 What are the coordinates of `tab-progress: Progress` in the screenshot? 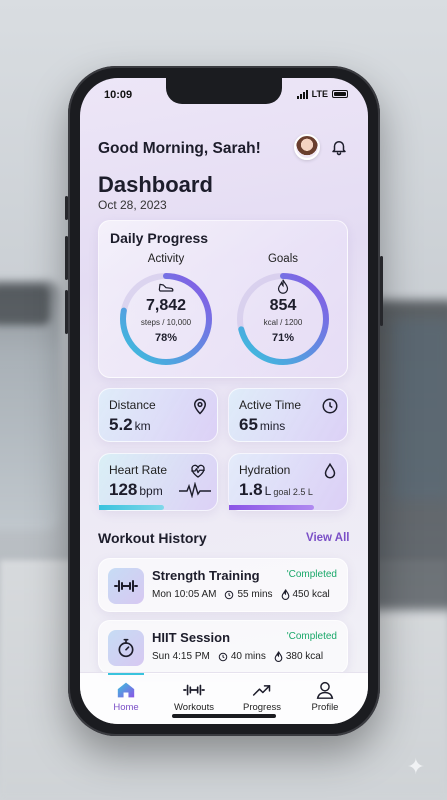 It's located at (262, 697).